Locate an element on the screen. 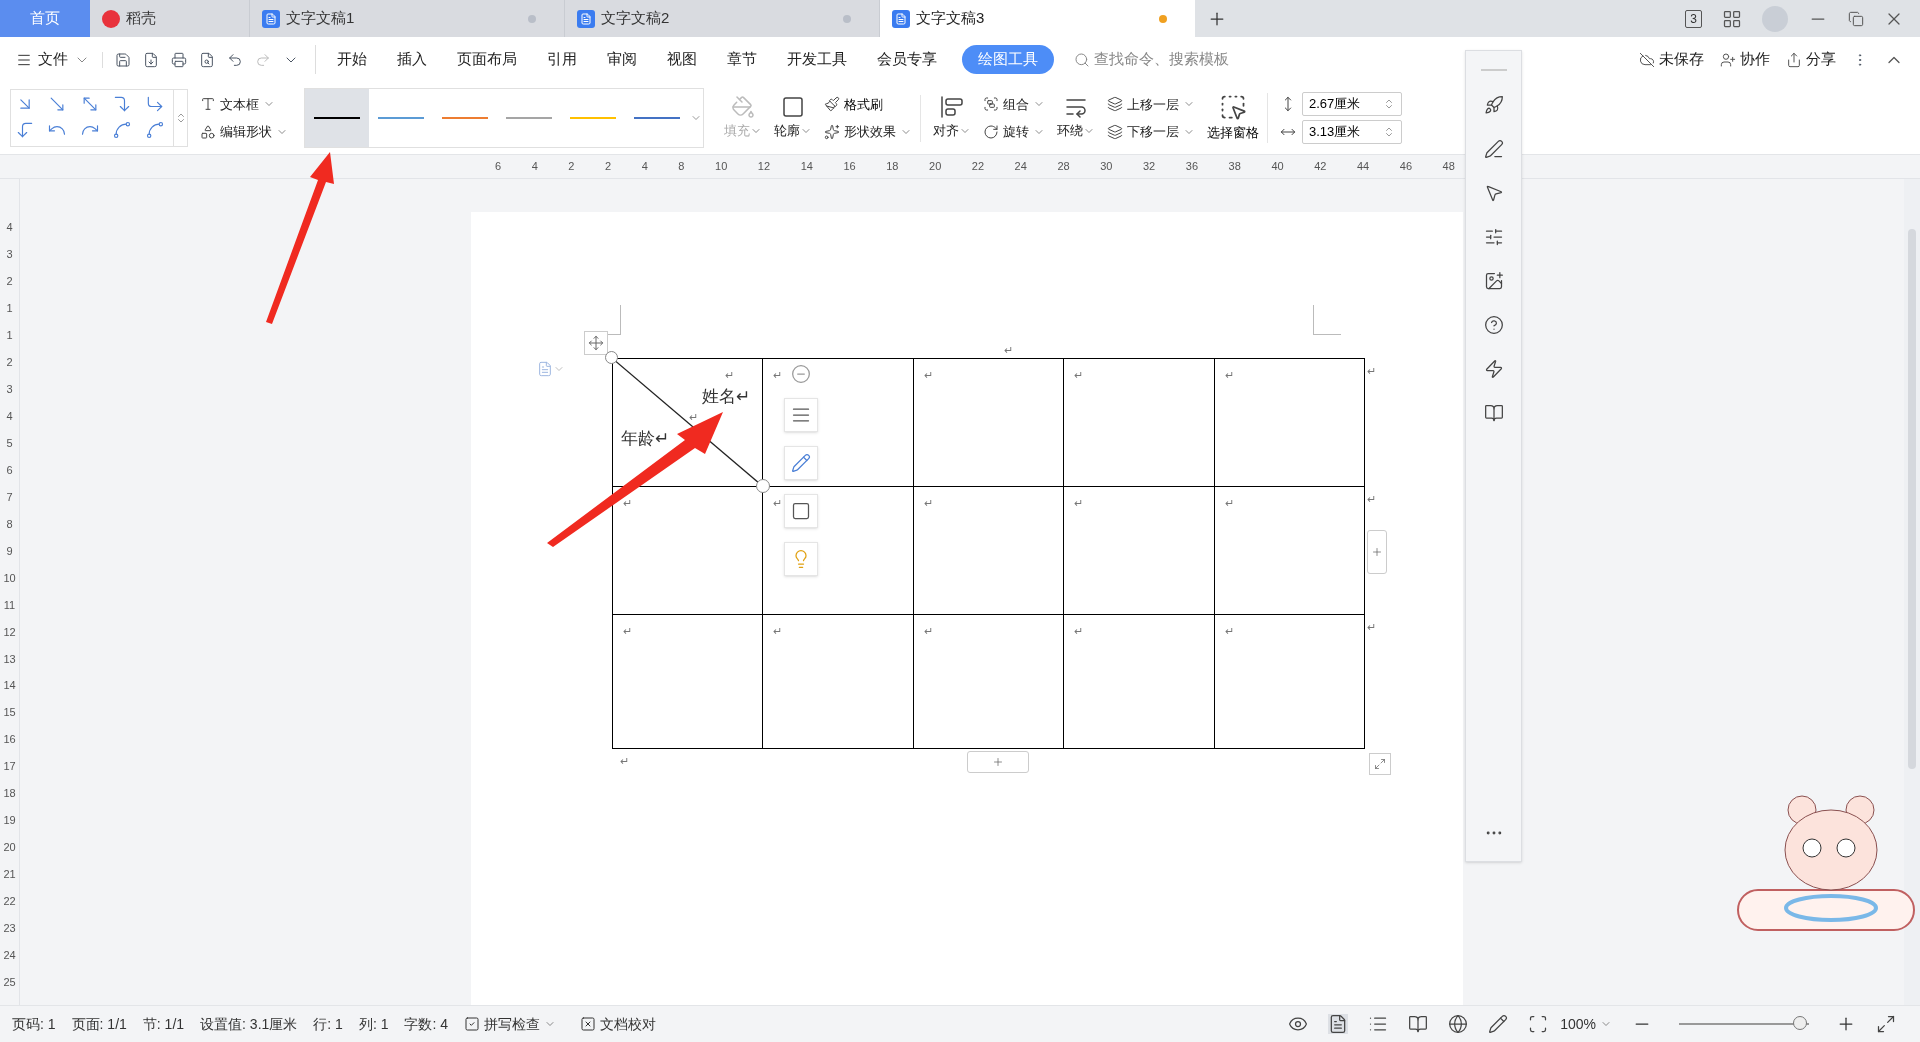 Image resolution: width=1920 pixels, height=1042 pixels. image-icon is located at coordinates (1493, 281).